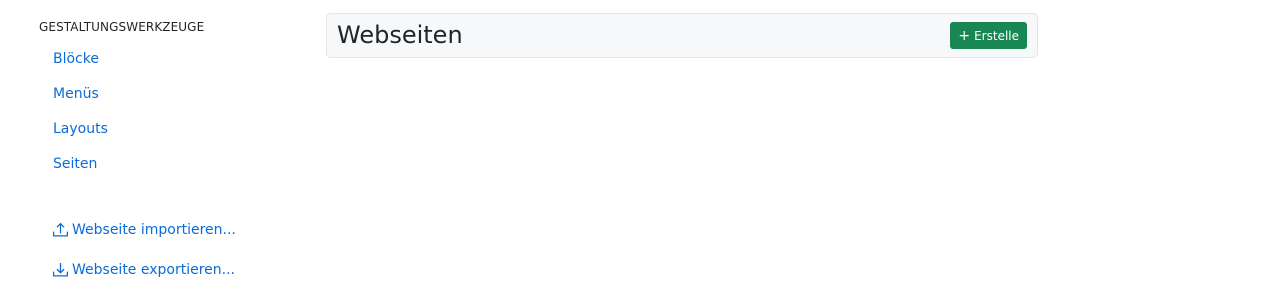 This screenshot has width=1272, height=295. Describe the element at coordinates (75, 164) in the screenshot. I see `sidebar-item-pages: Seiten` at that location.